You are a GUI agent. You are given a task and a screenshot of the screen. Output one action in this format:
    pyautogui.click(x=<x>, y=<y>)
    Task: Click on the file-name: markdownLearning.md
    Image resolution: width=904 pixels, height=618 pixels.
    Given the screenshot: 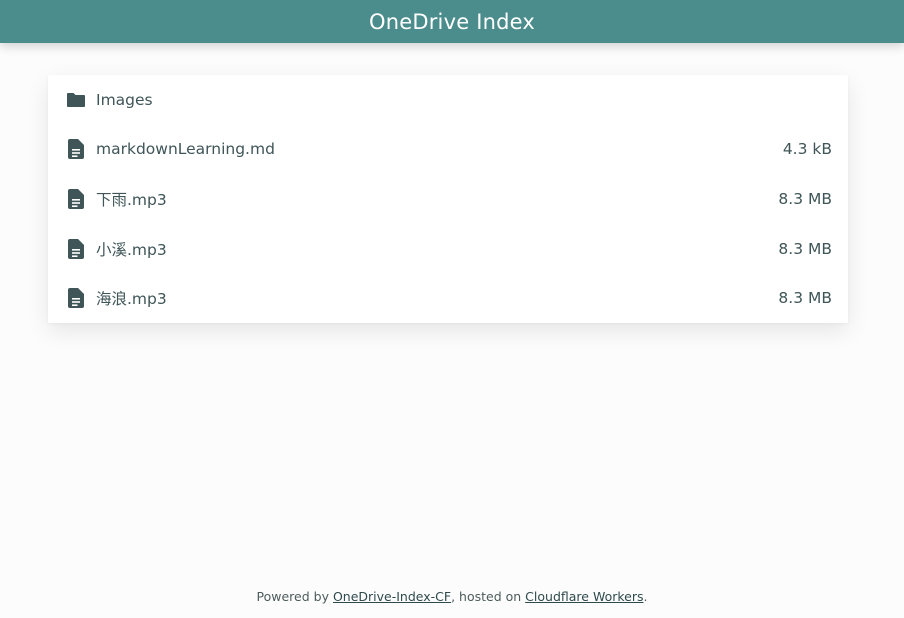 What is the action you would take?
    pyautogui.click(x=185, y=149)
    